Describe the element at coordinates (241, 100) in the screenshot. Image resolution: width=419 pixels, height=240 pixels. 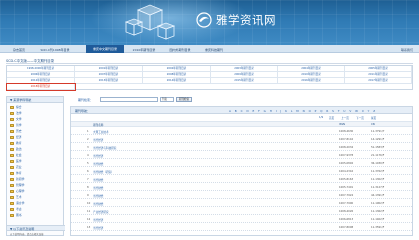
I see `search-row: 期刊检索： 刊名 期刊检索` at that location.